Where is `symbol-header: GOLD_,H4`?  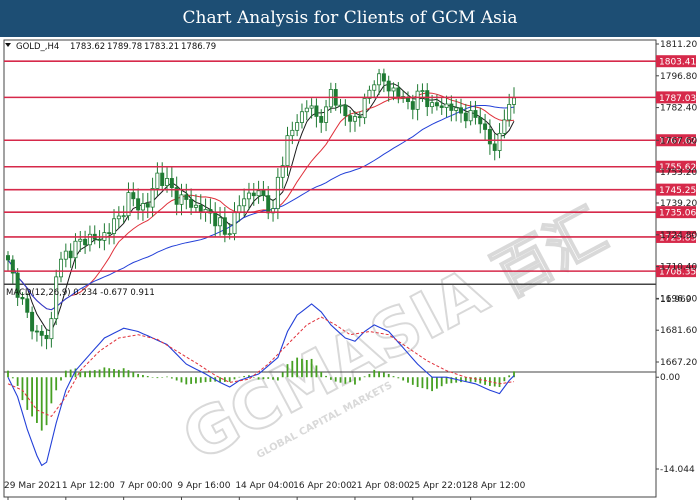
symbol-header: GOLD_,H4 is located at coordinates (37, 47).